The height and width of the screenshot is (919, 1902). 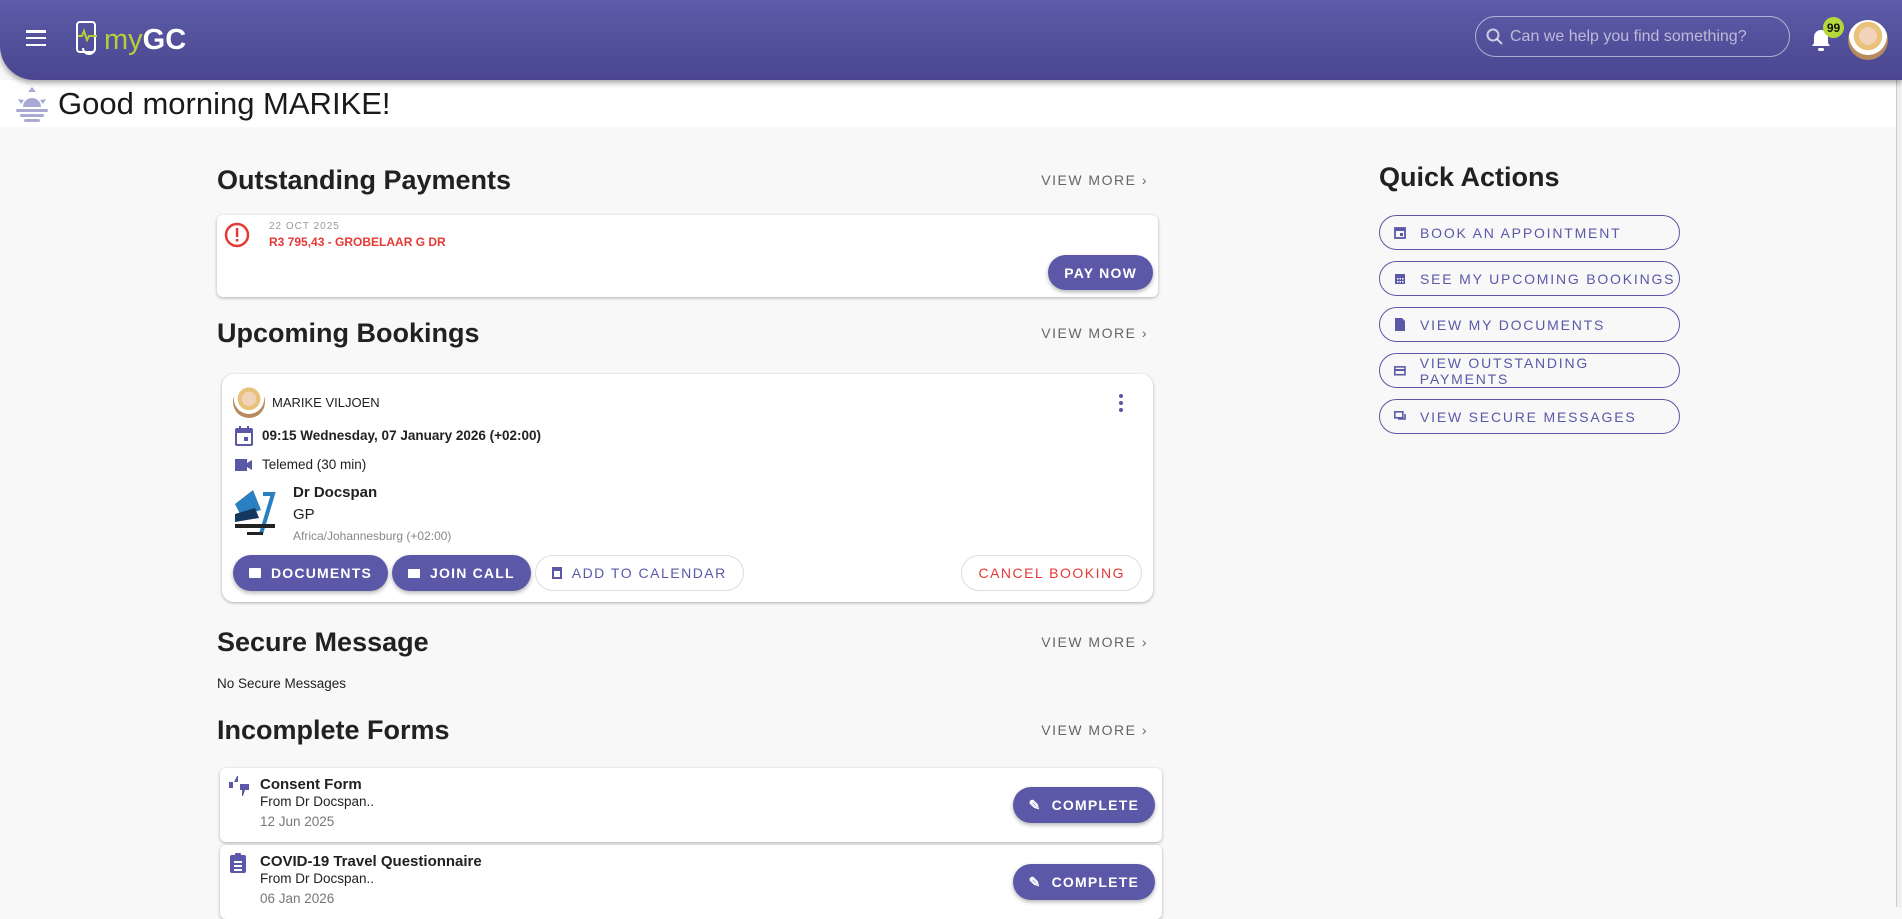 I want to click on add-to-calendar-label: ADD TO CALENDAR, so click(x=649, y=573).